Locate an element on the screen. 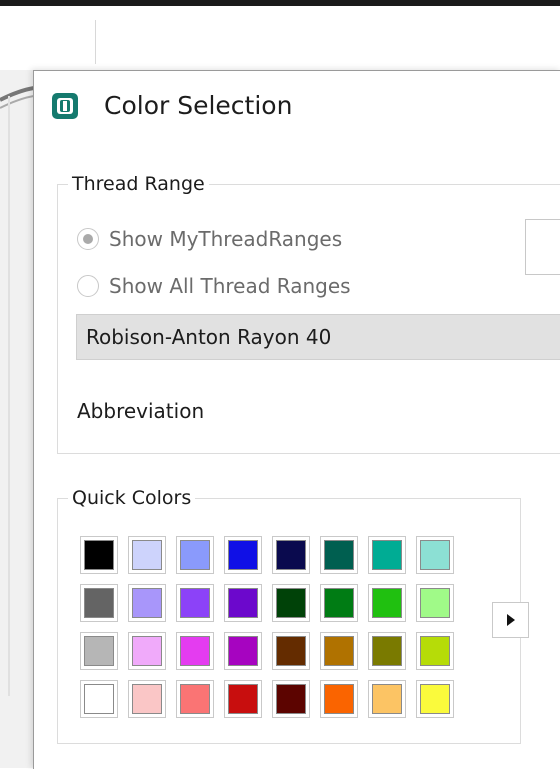 The image size is (560, 769). abbreviation-label: Abbreviation is located at coordinates (141, 411).